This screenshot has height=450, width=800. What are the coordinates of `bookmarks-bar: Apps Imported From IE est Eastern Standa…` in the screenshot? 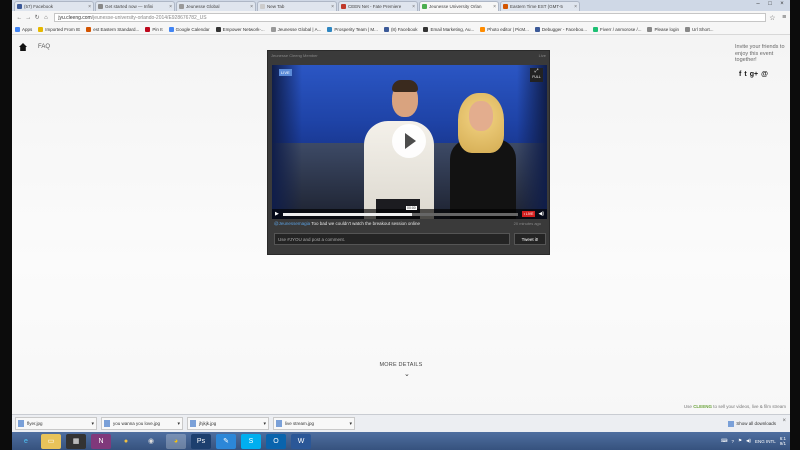 It's located at (401, 29).